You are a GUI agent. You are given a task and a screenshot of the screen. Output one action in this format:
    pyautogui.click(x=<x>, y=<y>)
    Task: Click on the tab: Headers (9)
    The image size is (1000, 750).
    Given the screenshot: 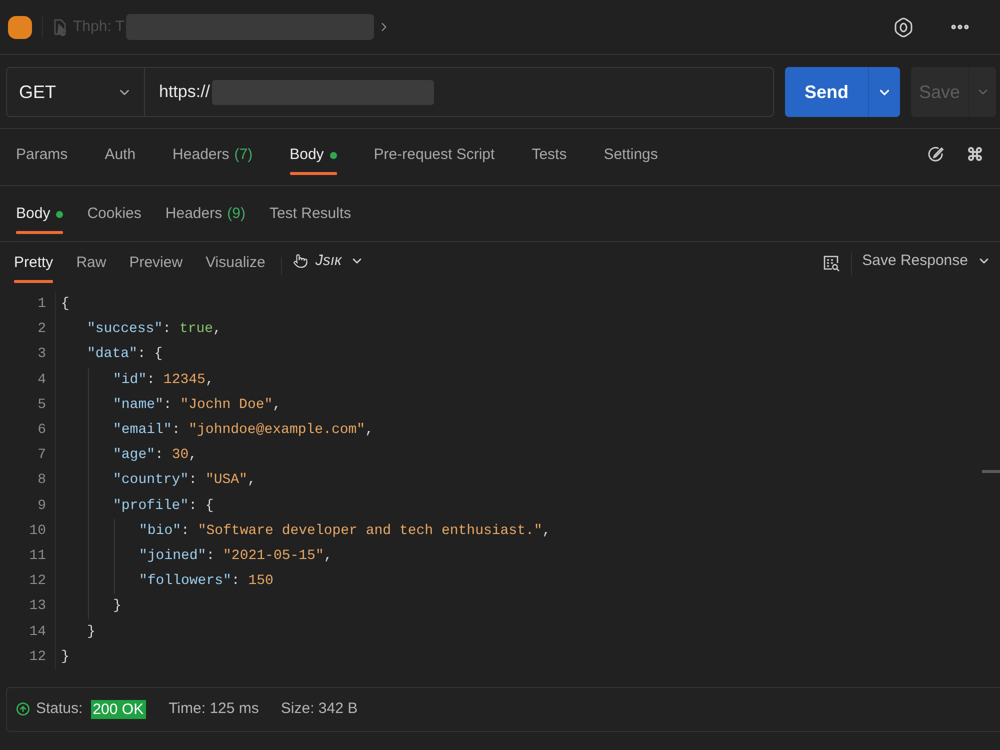 What is the action you would take?
    pyautogui.click(x=205, y=219)
    